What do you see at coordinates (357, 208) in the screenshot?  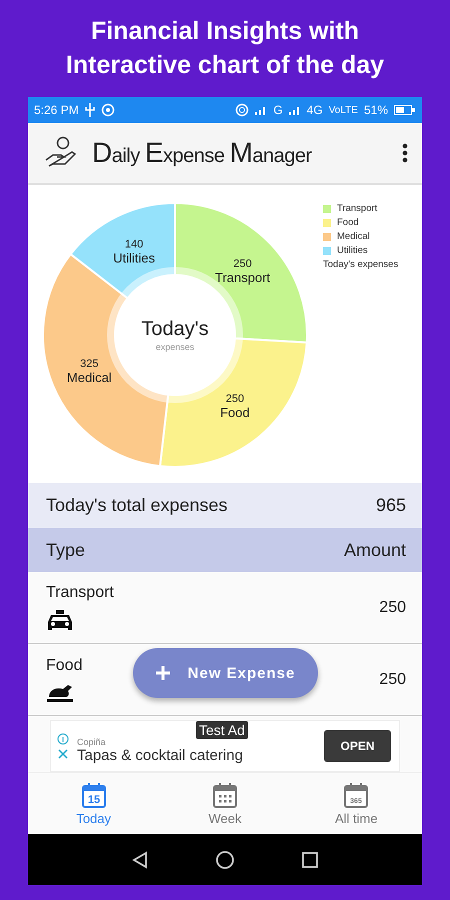 I see `legend-label: Transport` at bounding box center [357, 208].